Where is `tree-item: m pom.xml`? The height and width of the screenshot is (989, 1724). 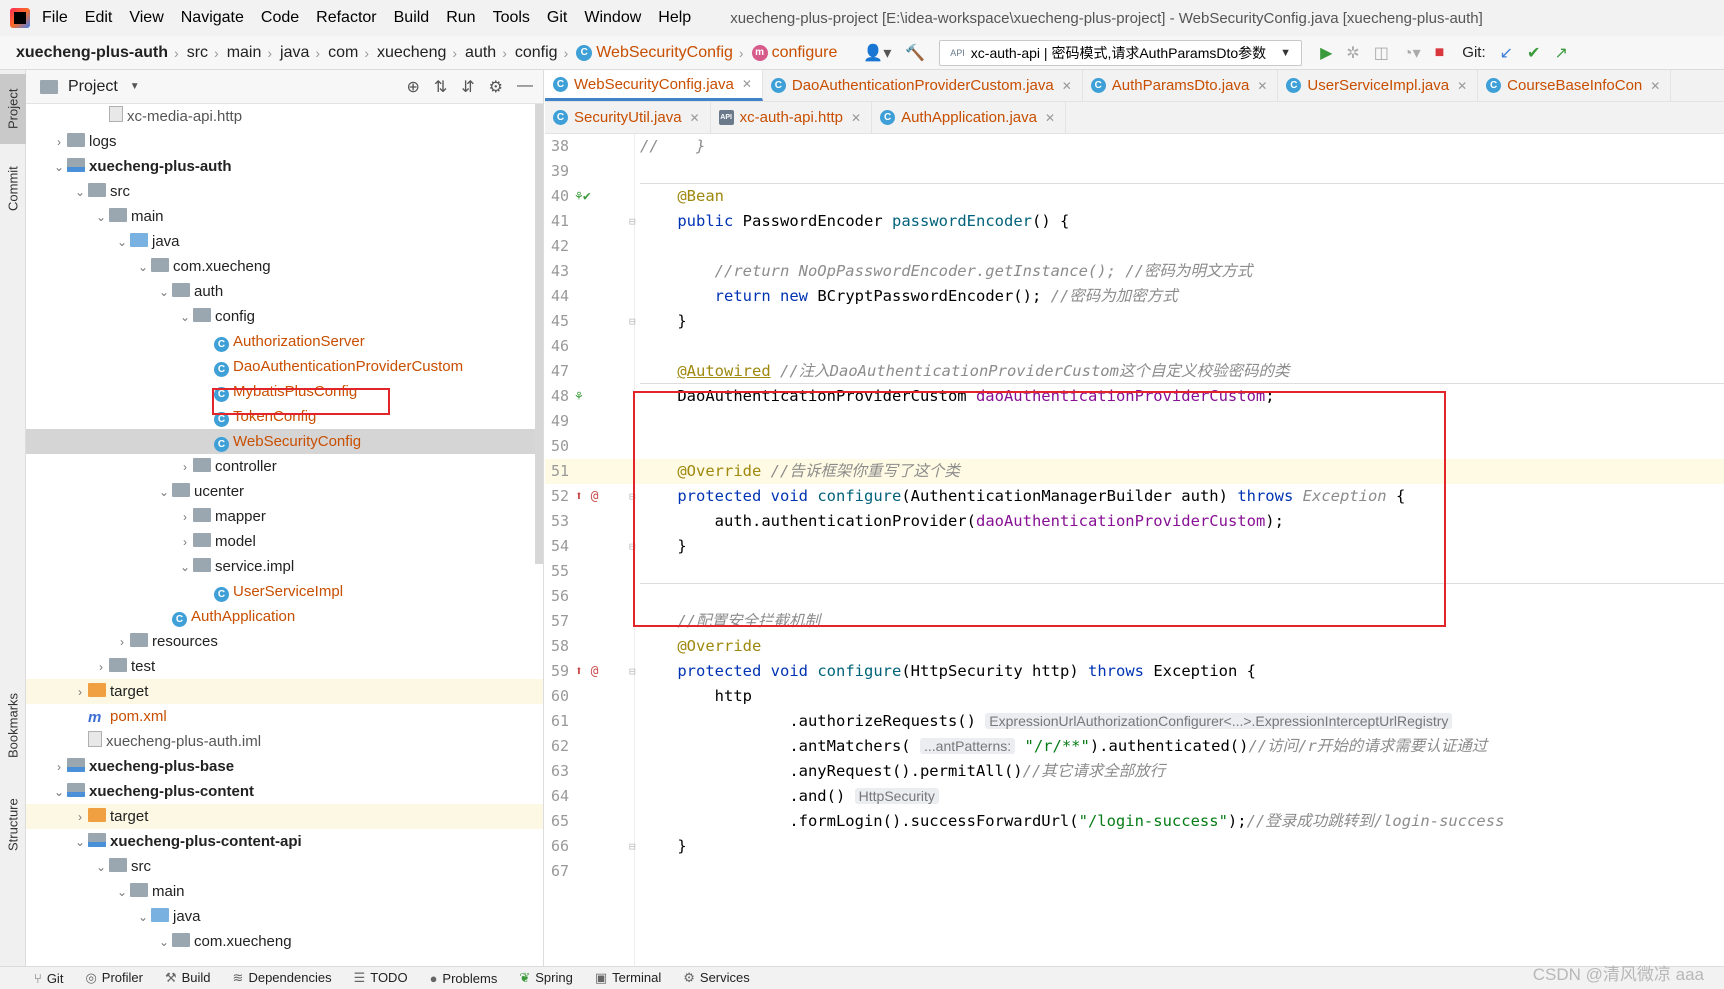
tree-item: m pom.xml is located at coordinates (284, 716).